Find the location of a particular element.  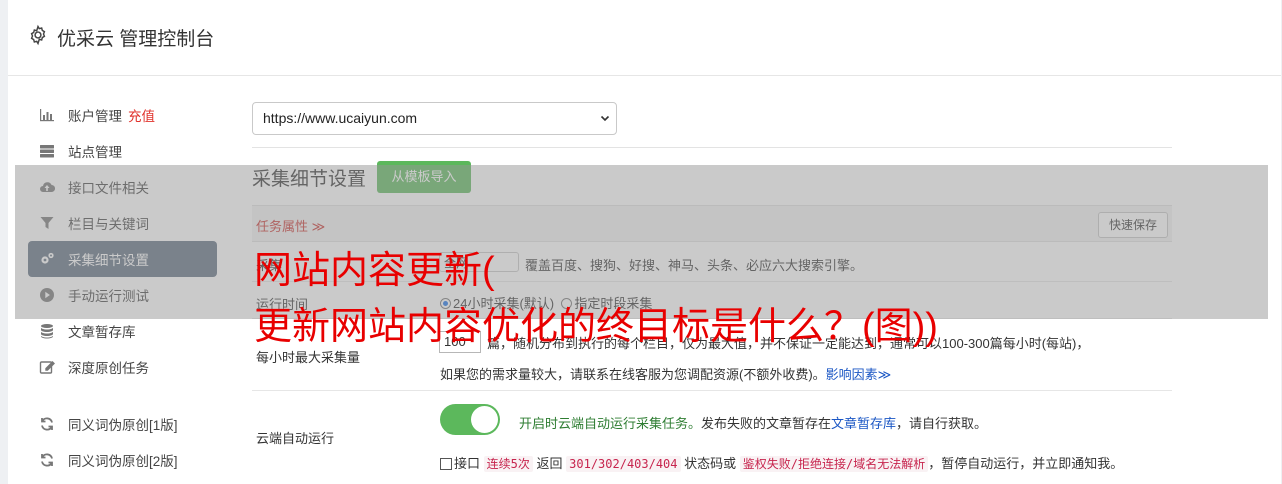

max-per-hour-label: 每小时最大采集量 is located at coordinates (308, 357).